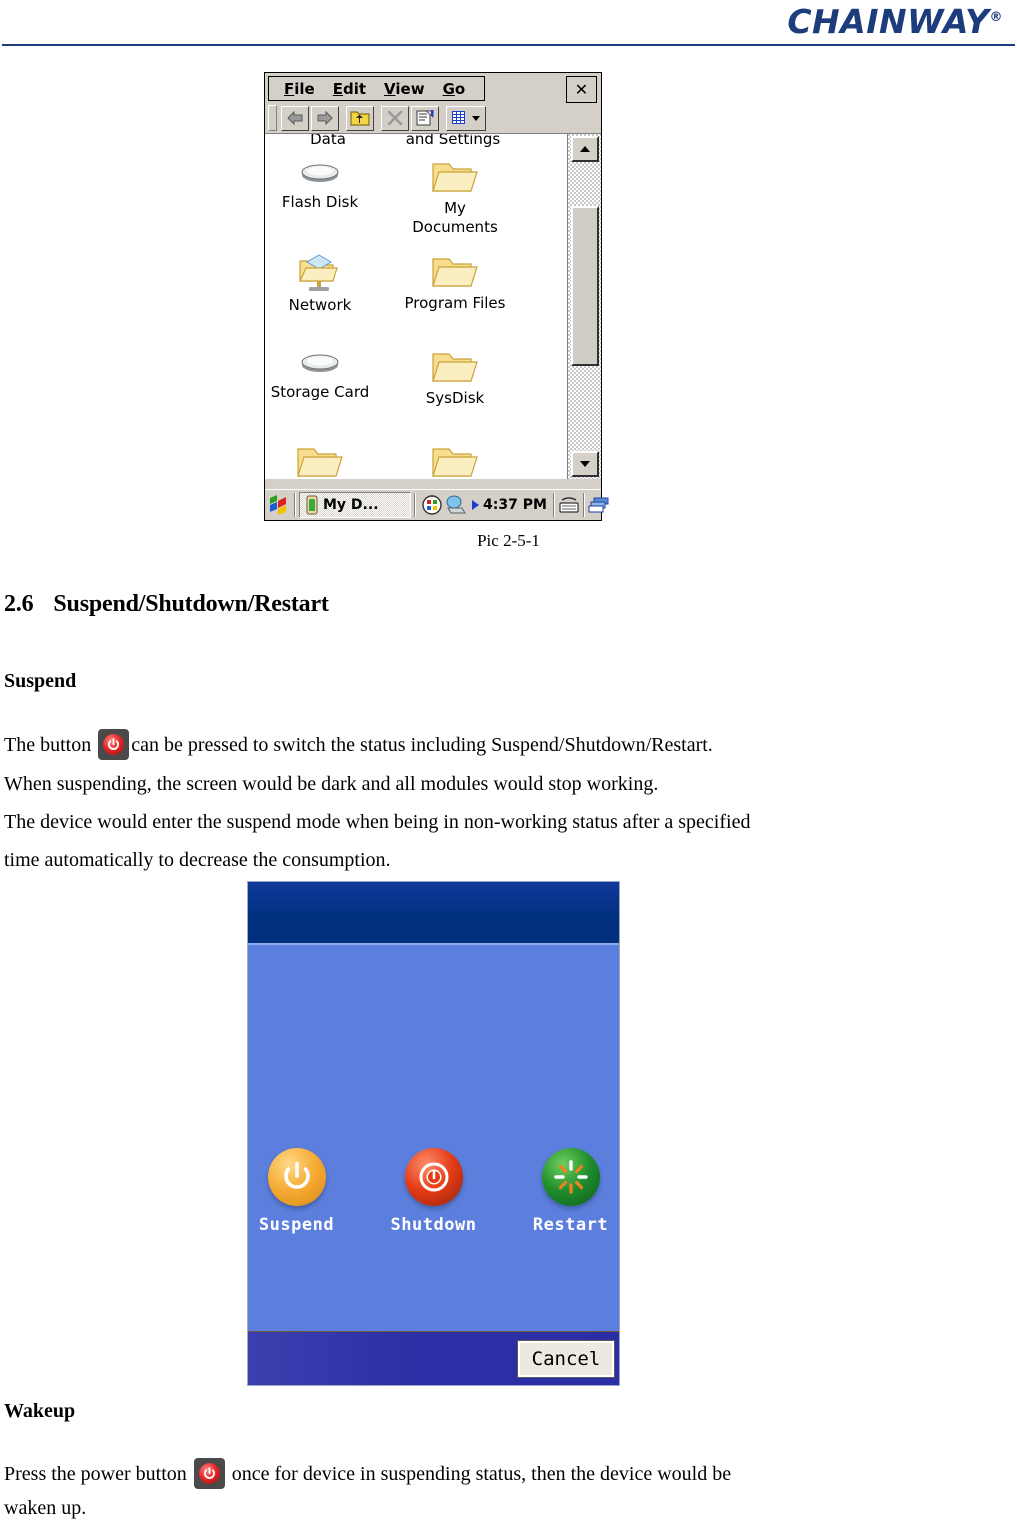  I want to click on section-title: Suspend/Shutdown/Restart, so click(191, 604).